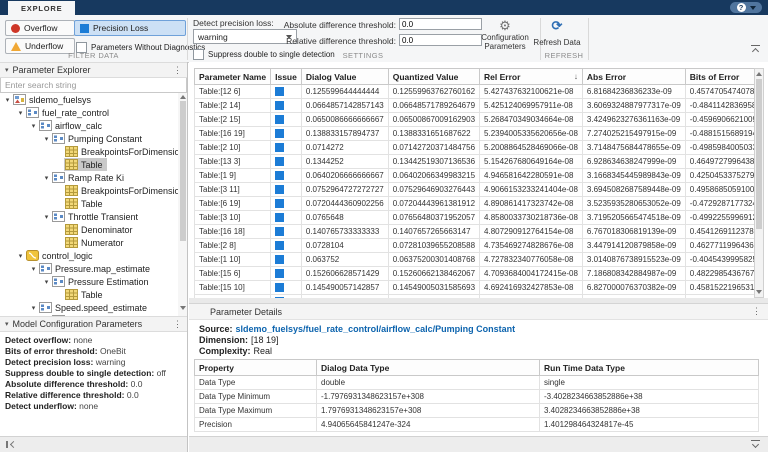 The width and height of the screenshot is (768, 452). I want to click on tree-item-fuel-rate-control: ▾ fuel_rate_control, so click(93, 112).